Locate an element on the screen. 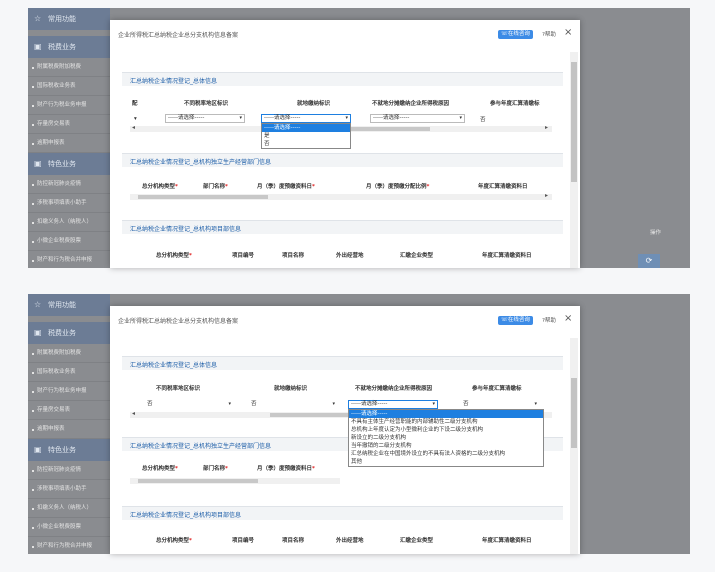 Image resolution: width=715 pixels, height=572 pixels. bg-op-label: 操作 is located at coordinates (656, 233).